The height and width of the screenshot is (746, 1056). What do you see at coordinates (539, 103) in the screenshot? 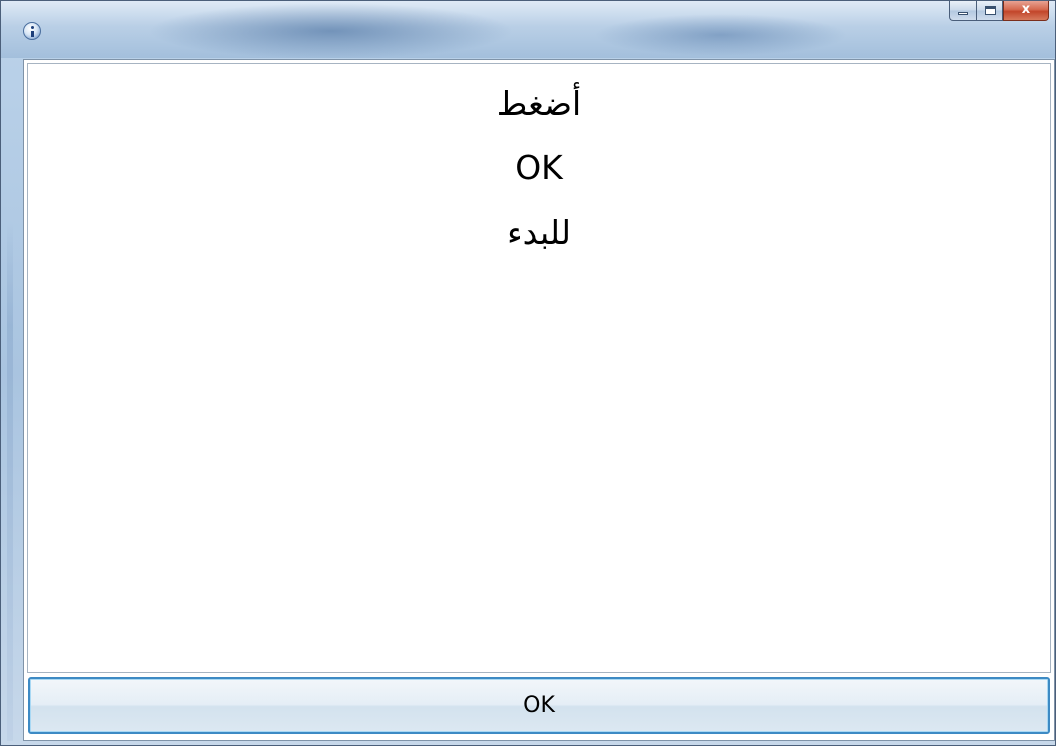
I see `message-line-press: أضغط` at bounding box center [539, 103].